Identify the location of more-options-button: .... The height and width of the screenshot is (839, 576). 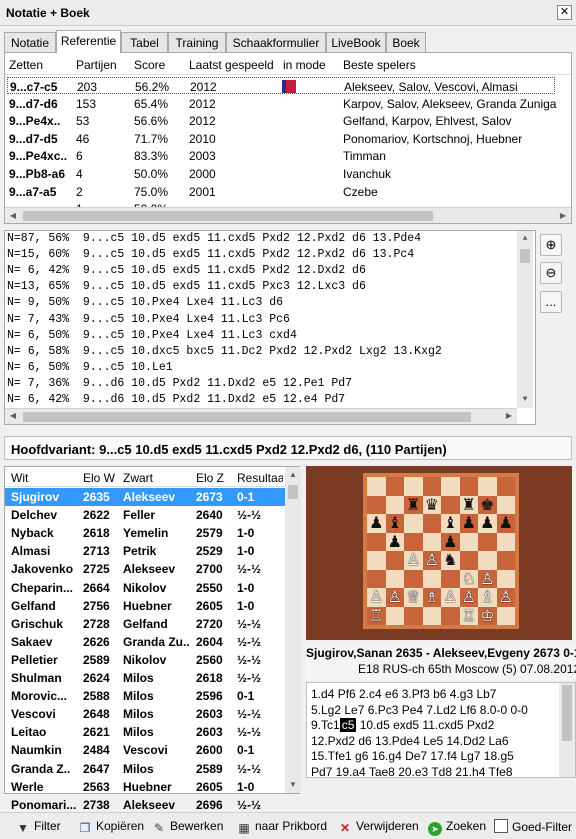
(551, 302).